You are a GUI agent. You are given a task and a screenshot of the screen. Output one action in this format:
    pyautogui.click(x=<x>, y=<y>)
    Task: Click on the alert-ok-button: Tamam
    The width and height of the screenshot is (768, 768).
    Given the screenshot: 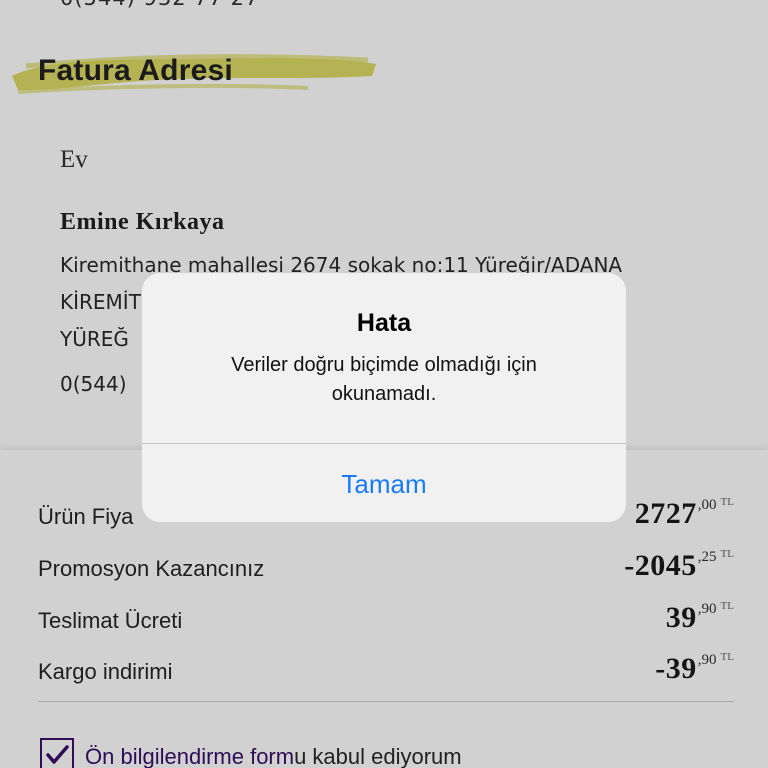 What is the action you would take?
    pyautogui.click(x=384, y=483)
    